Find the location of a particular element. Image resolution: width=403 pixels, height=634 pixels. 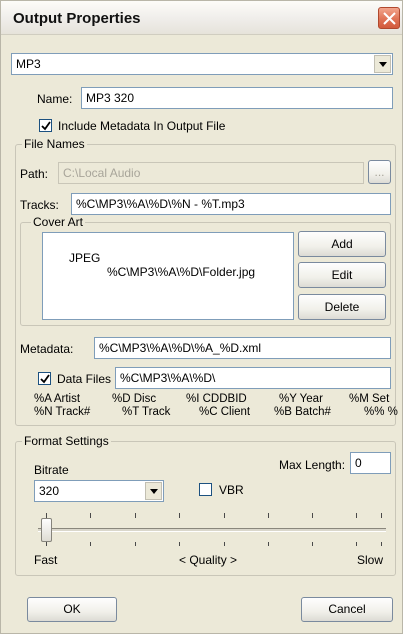

data-files-label: Data Files is located at coordinates (84, 379).